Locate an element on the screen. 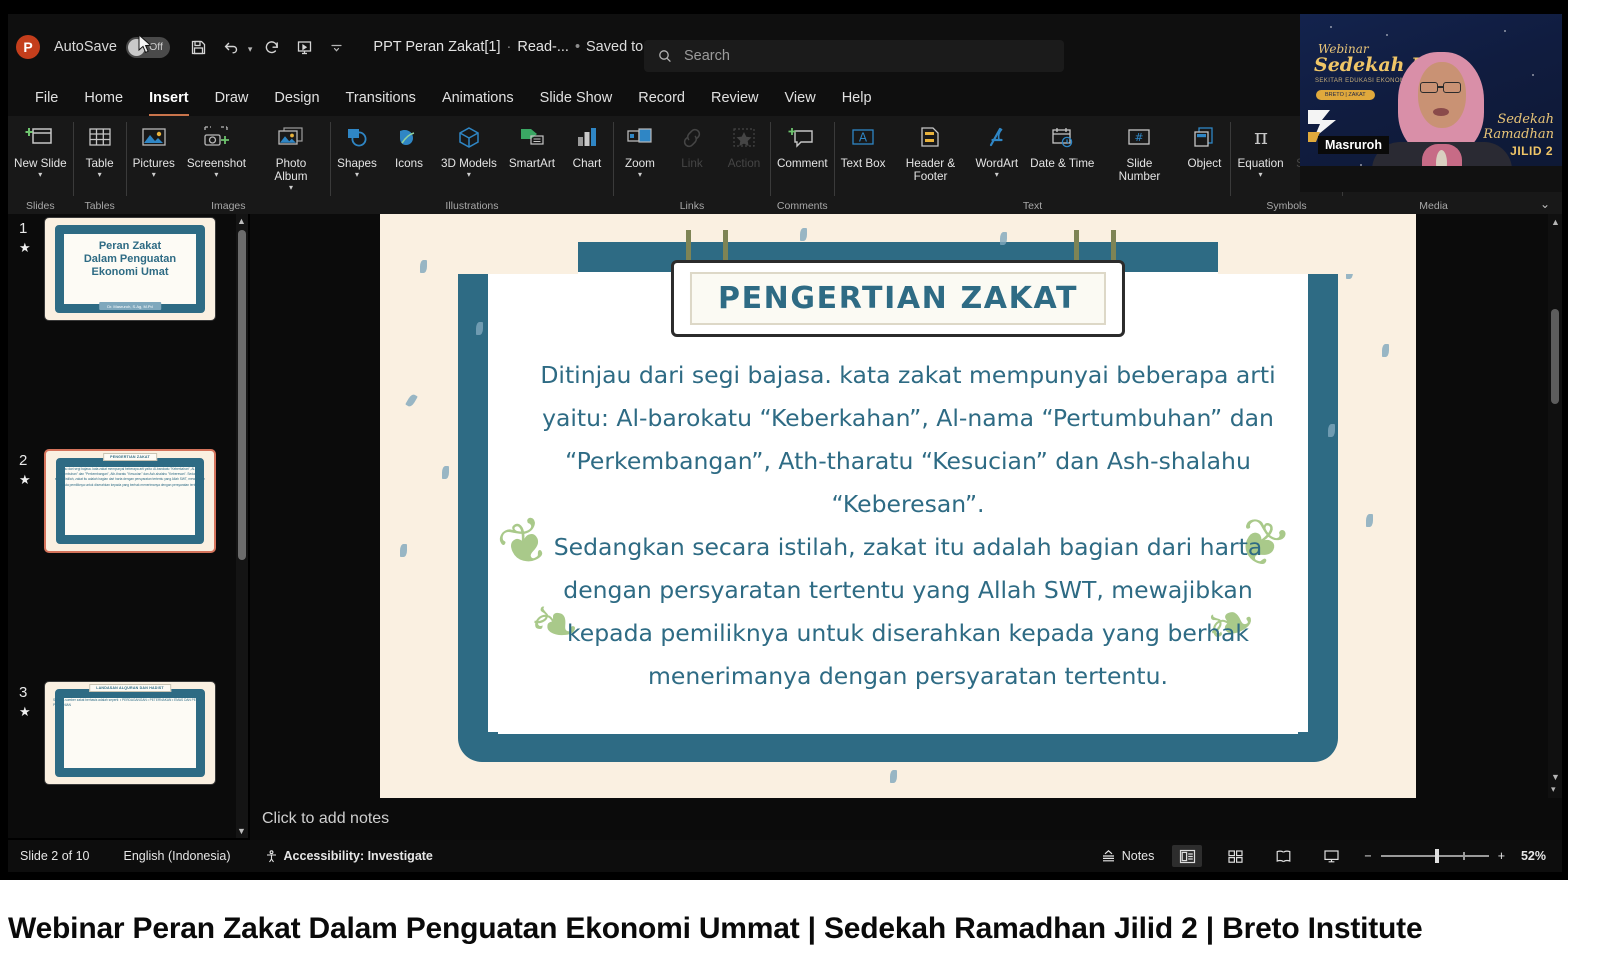  tab-transitions: Transitions is located at coordinates (381, 98).